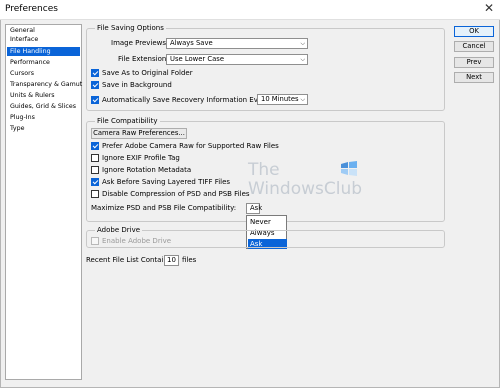  What do you see at coordinates (43, 51) in the screenshot?
I see `sidebar-item-file-handling: File Handling` at bounding box center [43, 51].